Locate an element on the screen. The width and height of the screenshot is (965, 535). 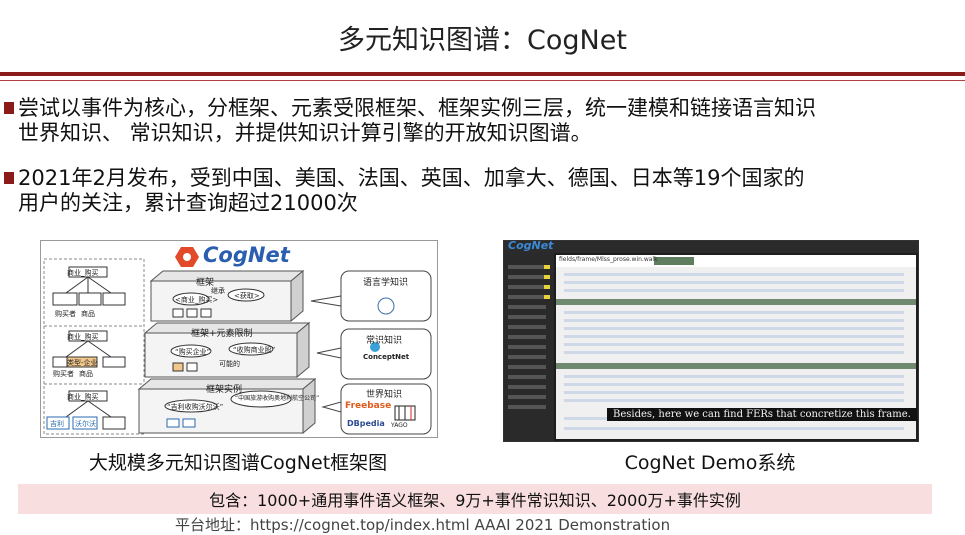
logo-dbpedia: DBpedia is located at coordinates (366, 423).